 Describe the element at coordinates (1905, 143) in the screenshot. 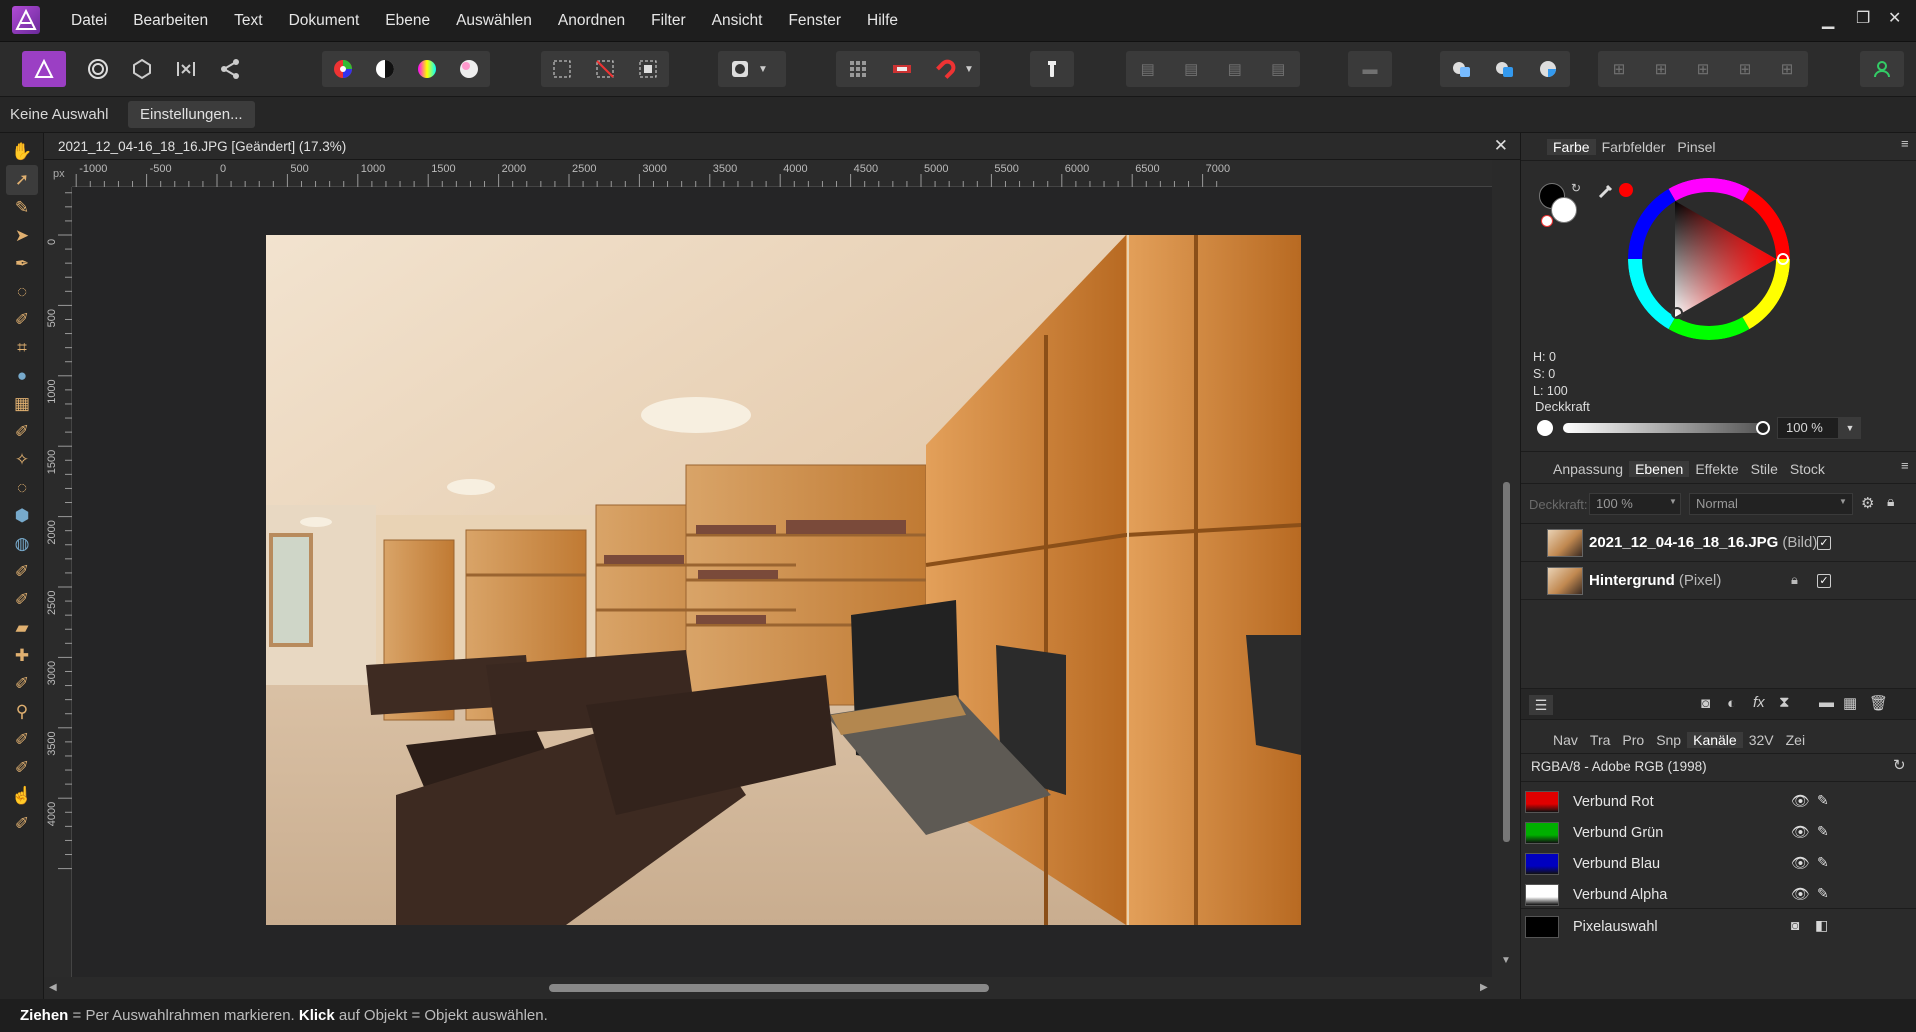

I see `panel-menu-icon: ≡` at that location.